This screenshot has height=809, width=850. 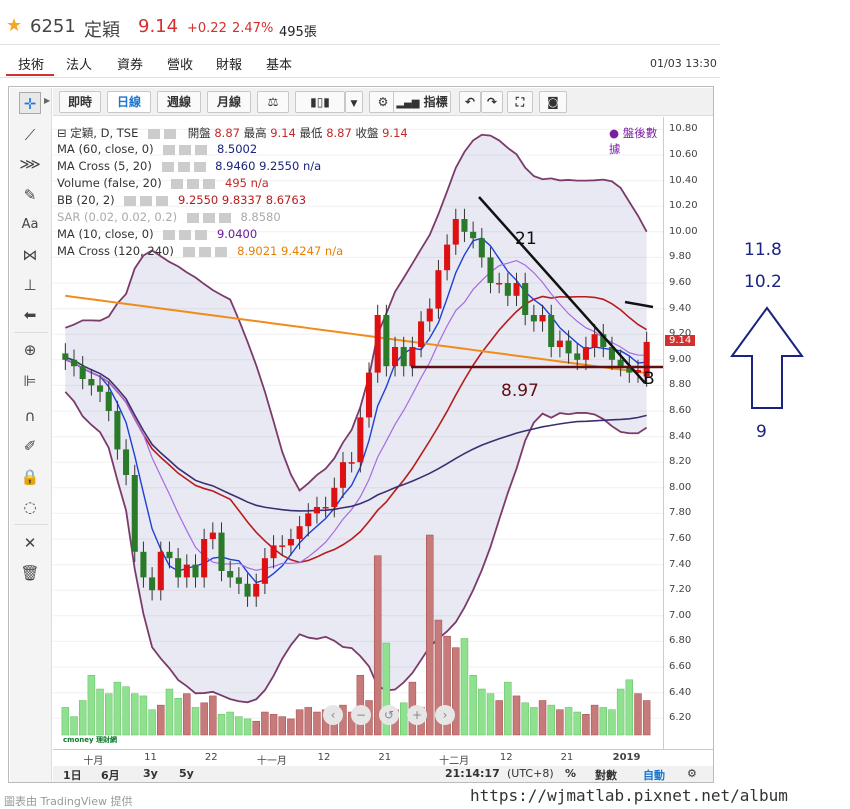 What do you see at coordinates (383, 758) in the screenshot?
I see `time-axis: 十月 11 22 十一月 12 21 十二月 12 21 2019` at bounding box center [383, 758].